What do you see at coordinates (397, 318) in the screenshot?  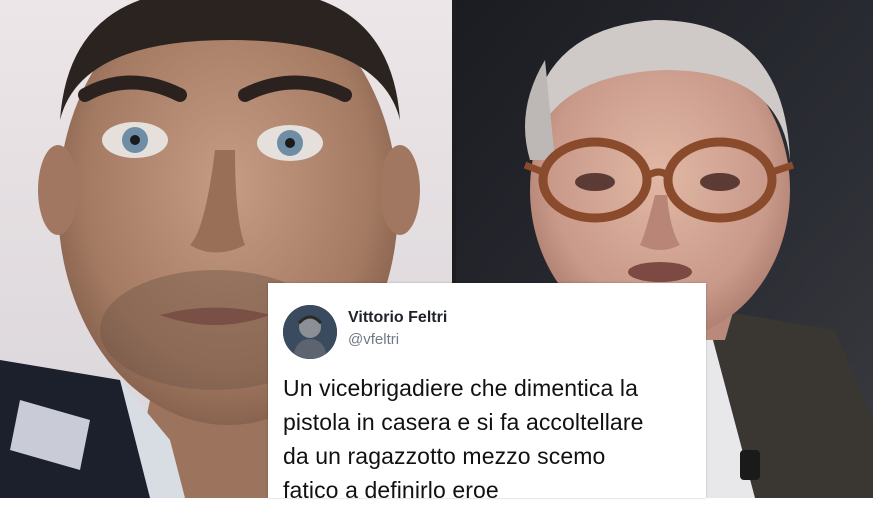 I see `tweet-author-name: Vittorio Feltri` at bounding box center [397, 318].